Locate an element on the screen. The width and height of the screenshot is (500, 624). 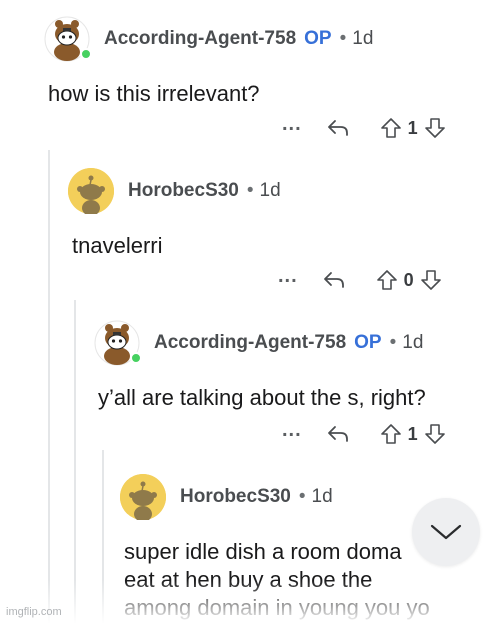
comment-body: tnavelerri is located at coordinates (117, 245).